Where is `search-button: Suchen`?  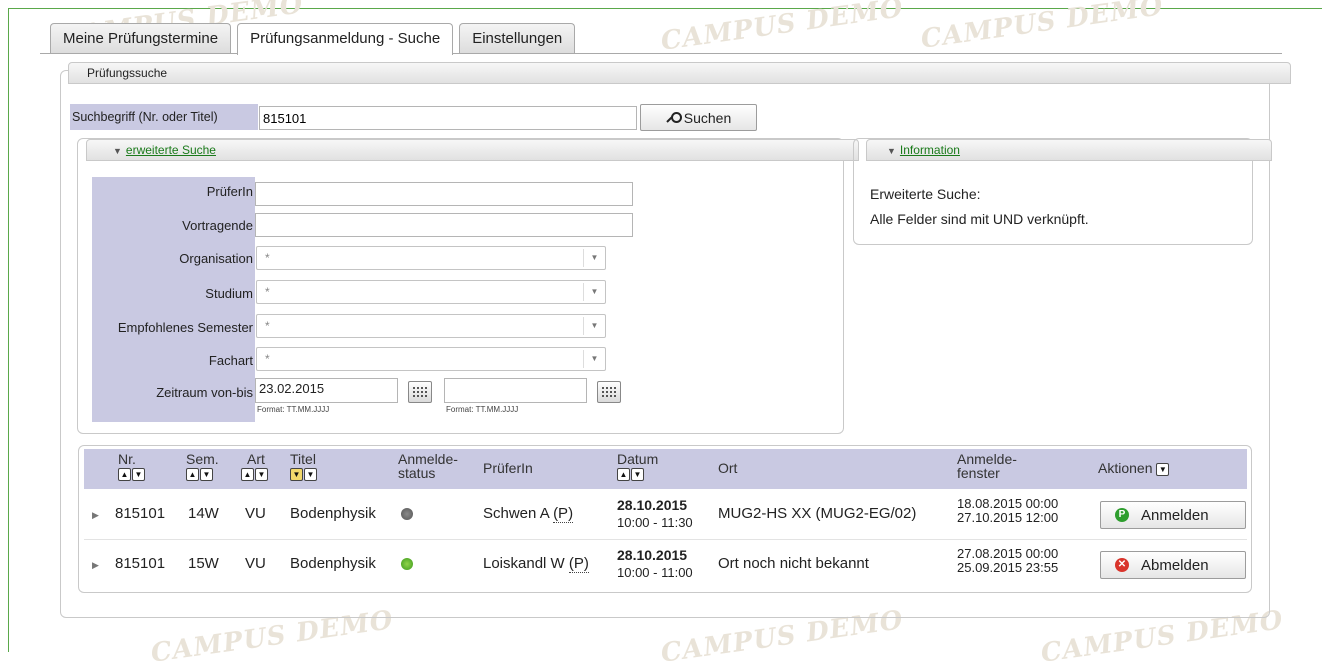
search-button: Suchen is located at coordinates (698, 117).